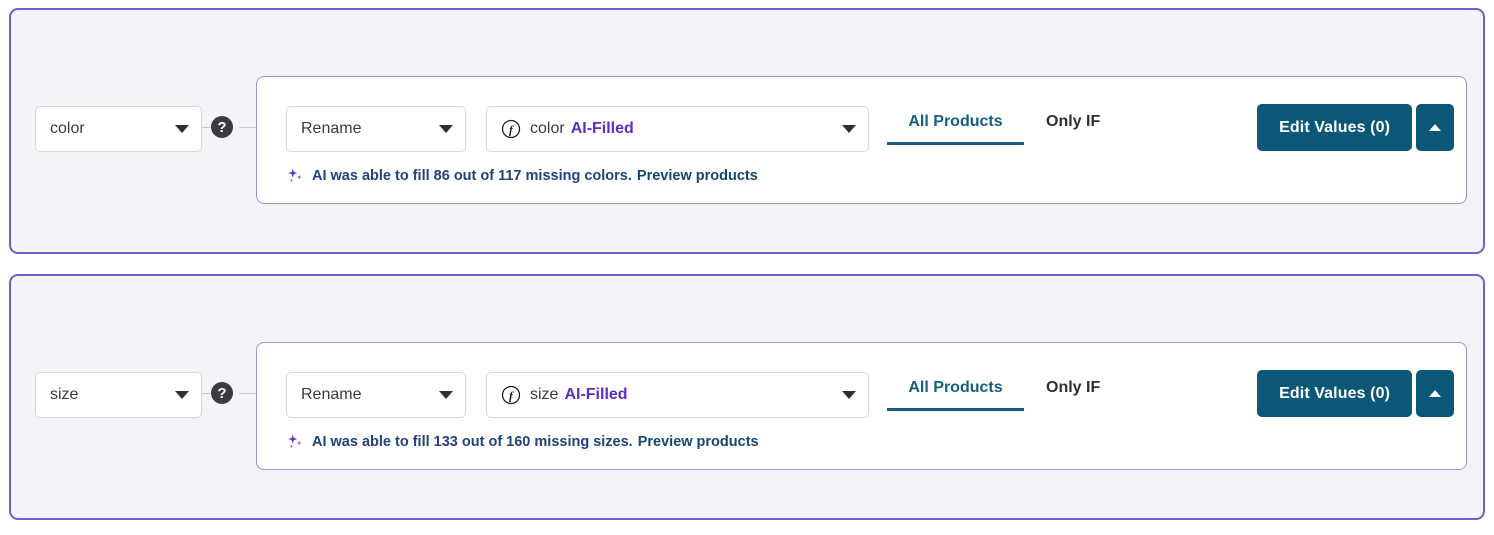 This screenshot has height=535, width=1494. I want to click on attribute-select: color, so click(118, 129).